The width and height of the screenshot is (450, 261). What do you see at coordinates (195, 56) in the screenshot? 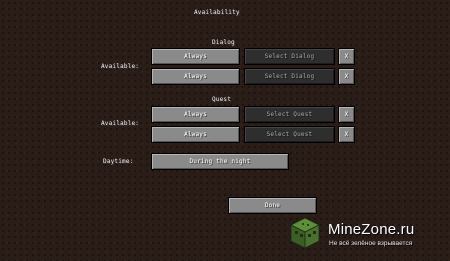
I see `dialog-1-availability-button: Always` at bounding box center [195, 56].